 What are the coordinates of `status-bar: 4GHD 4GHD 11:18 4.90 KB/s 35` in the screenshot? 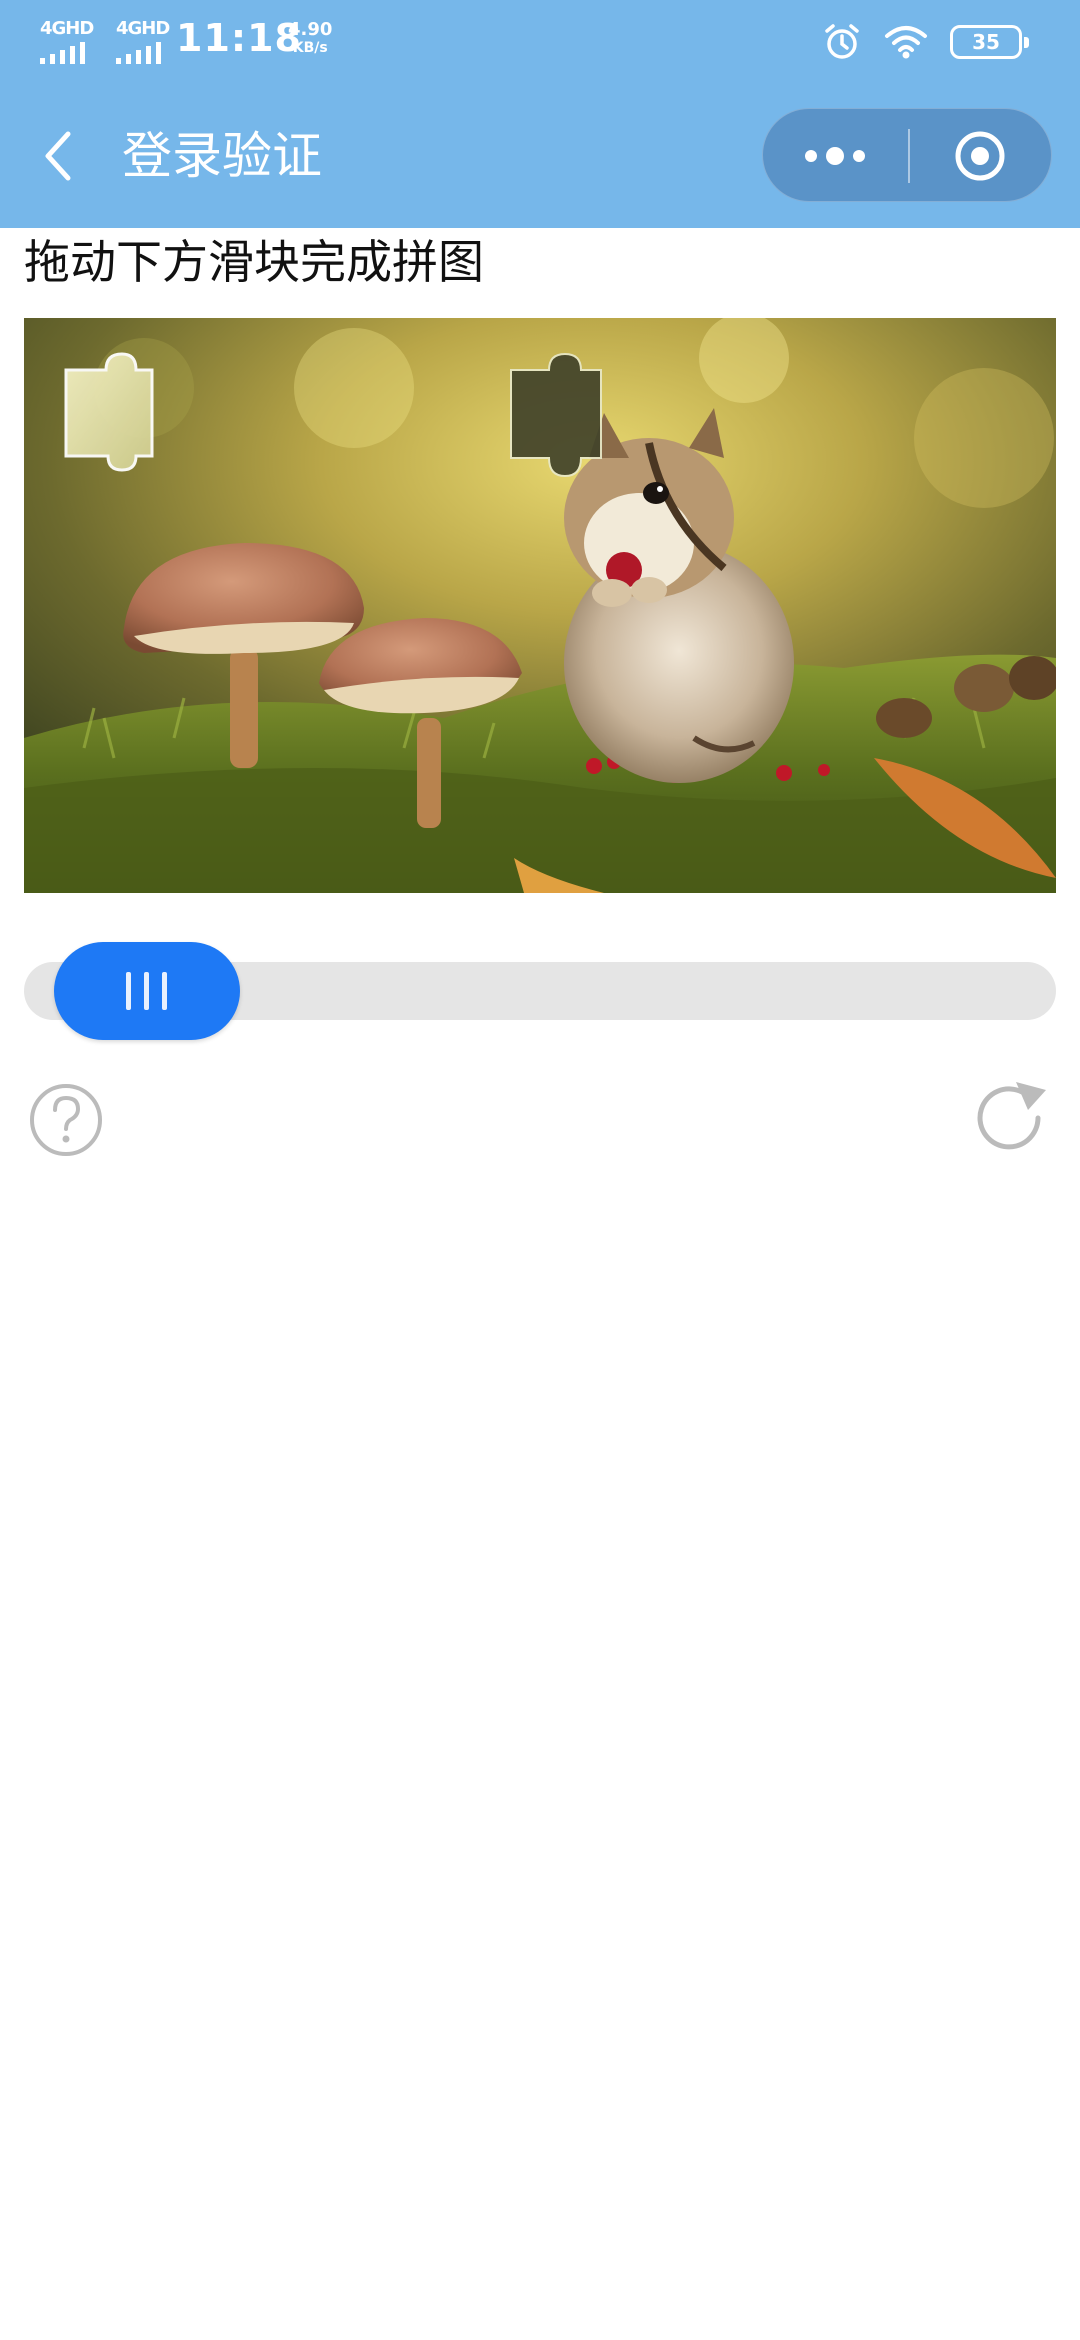 It's located at (540, 42).